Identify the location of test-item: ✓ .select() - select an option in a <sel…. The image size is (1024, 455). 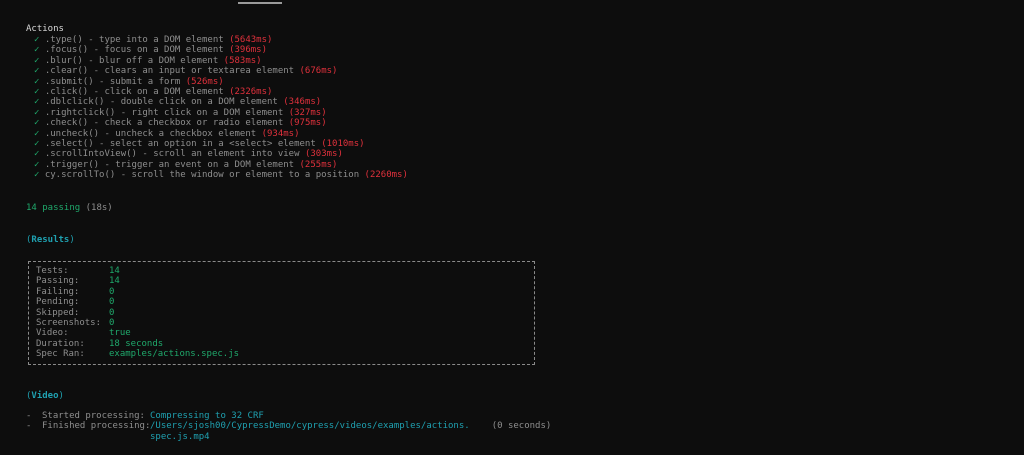
(221, 144).